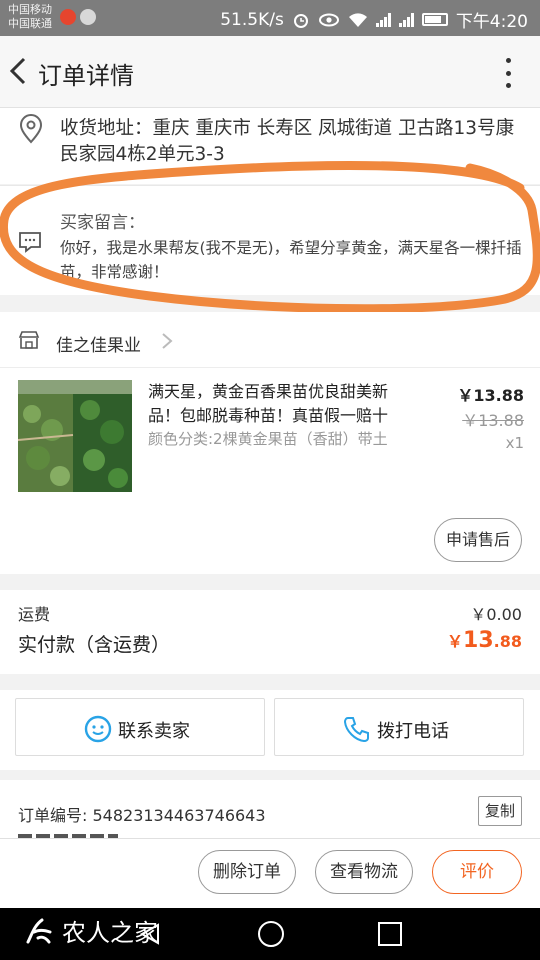 The height and width of the screenshot is (960, 540). I want to click on paid-amount-value: ￥13.88, so click(484, 640).